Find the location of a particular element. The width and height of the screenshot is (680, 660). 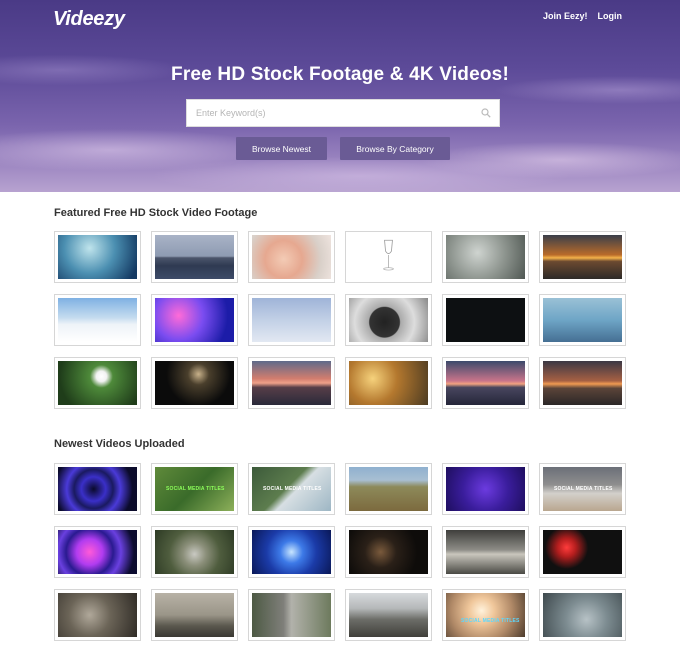

search-icon is located at coordinates (486, 113).